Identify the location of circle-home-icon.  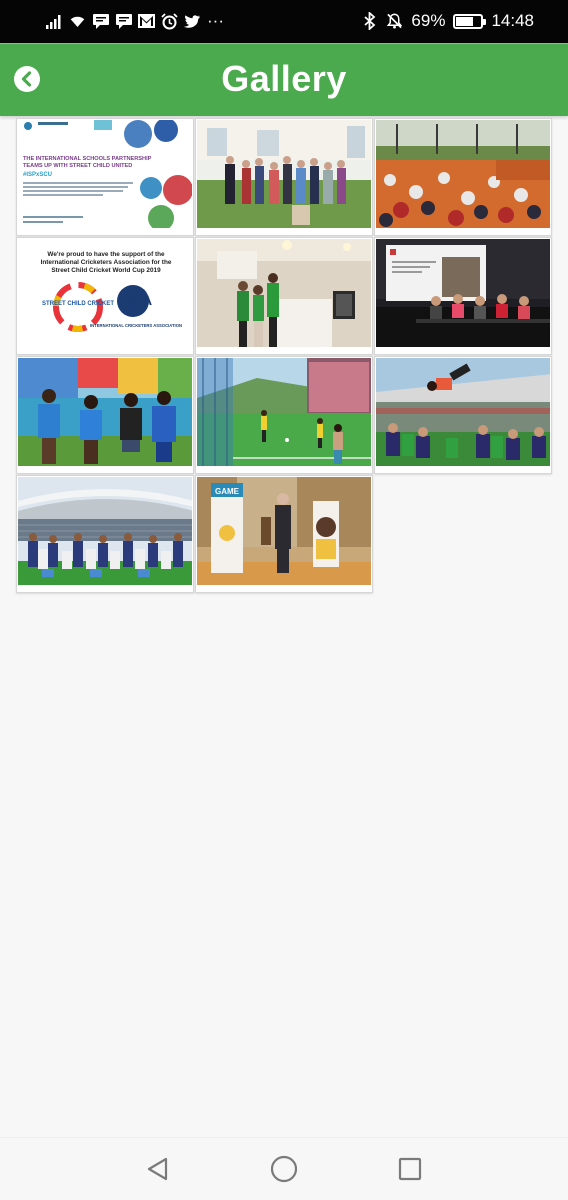
(284, 1169).